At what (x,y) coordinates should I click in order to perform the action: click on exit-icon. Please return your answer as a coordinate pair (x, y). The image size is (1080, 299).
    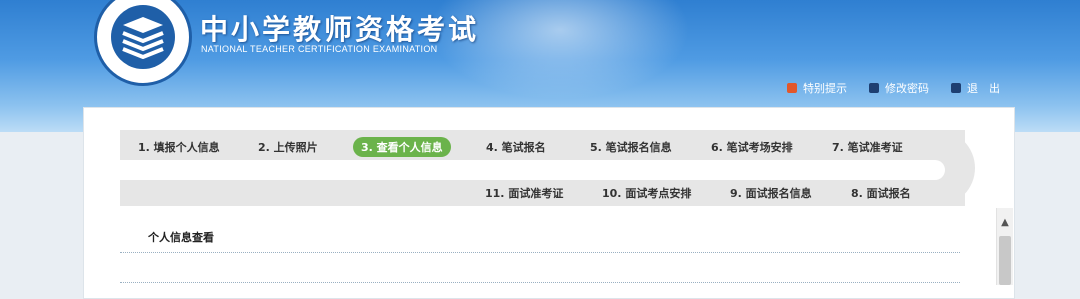
    Looking at the image, I should click on (956, 88).